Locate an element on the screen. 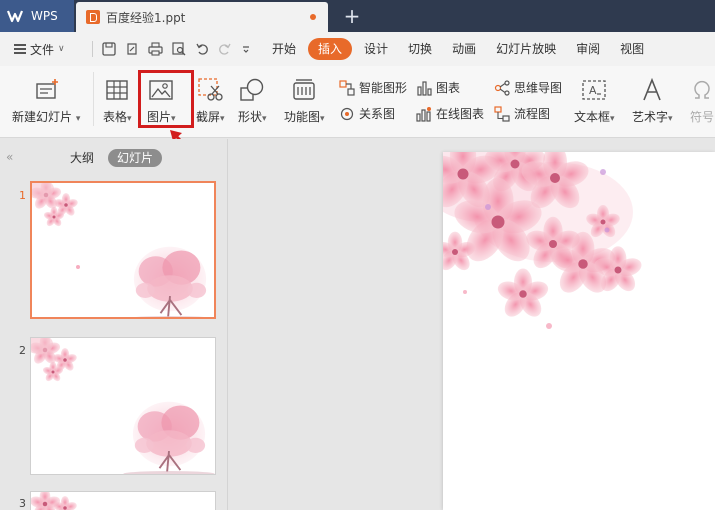 The image size is (715, 510). screenshot-label: 截屏 is located at coordinates (208, 117).